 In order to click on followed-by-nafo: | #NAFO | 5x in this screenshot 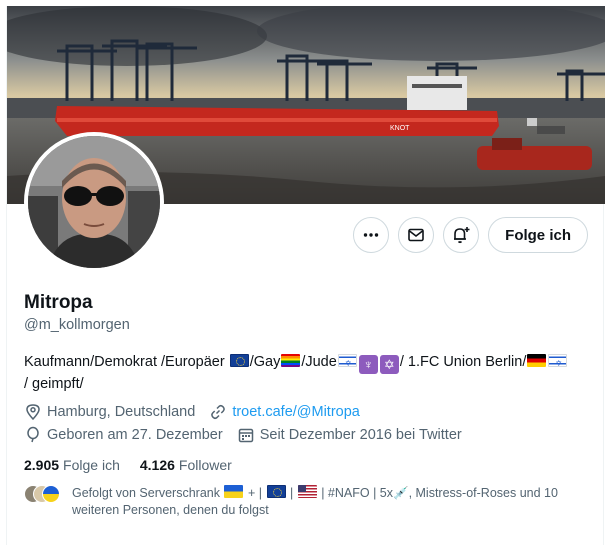, I will do `click(357, 493)`.